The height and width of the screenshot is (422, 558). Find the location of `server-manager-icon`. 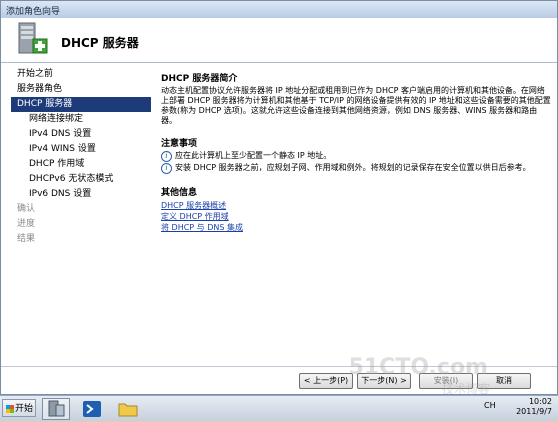

server-manager-icon is located at coordinates (56, 408).